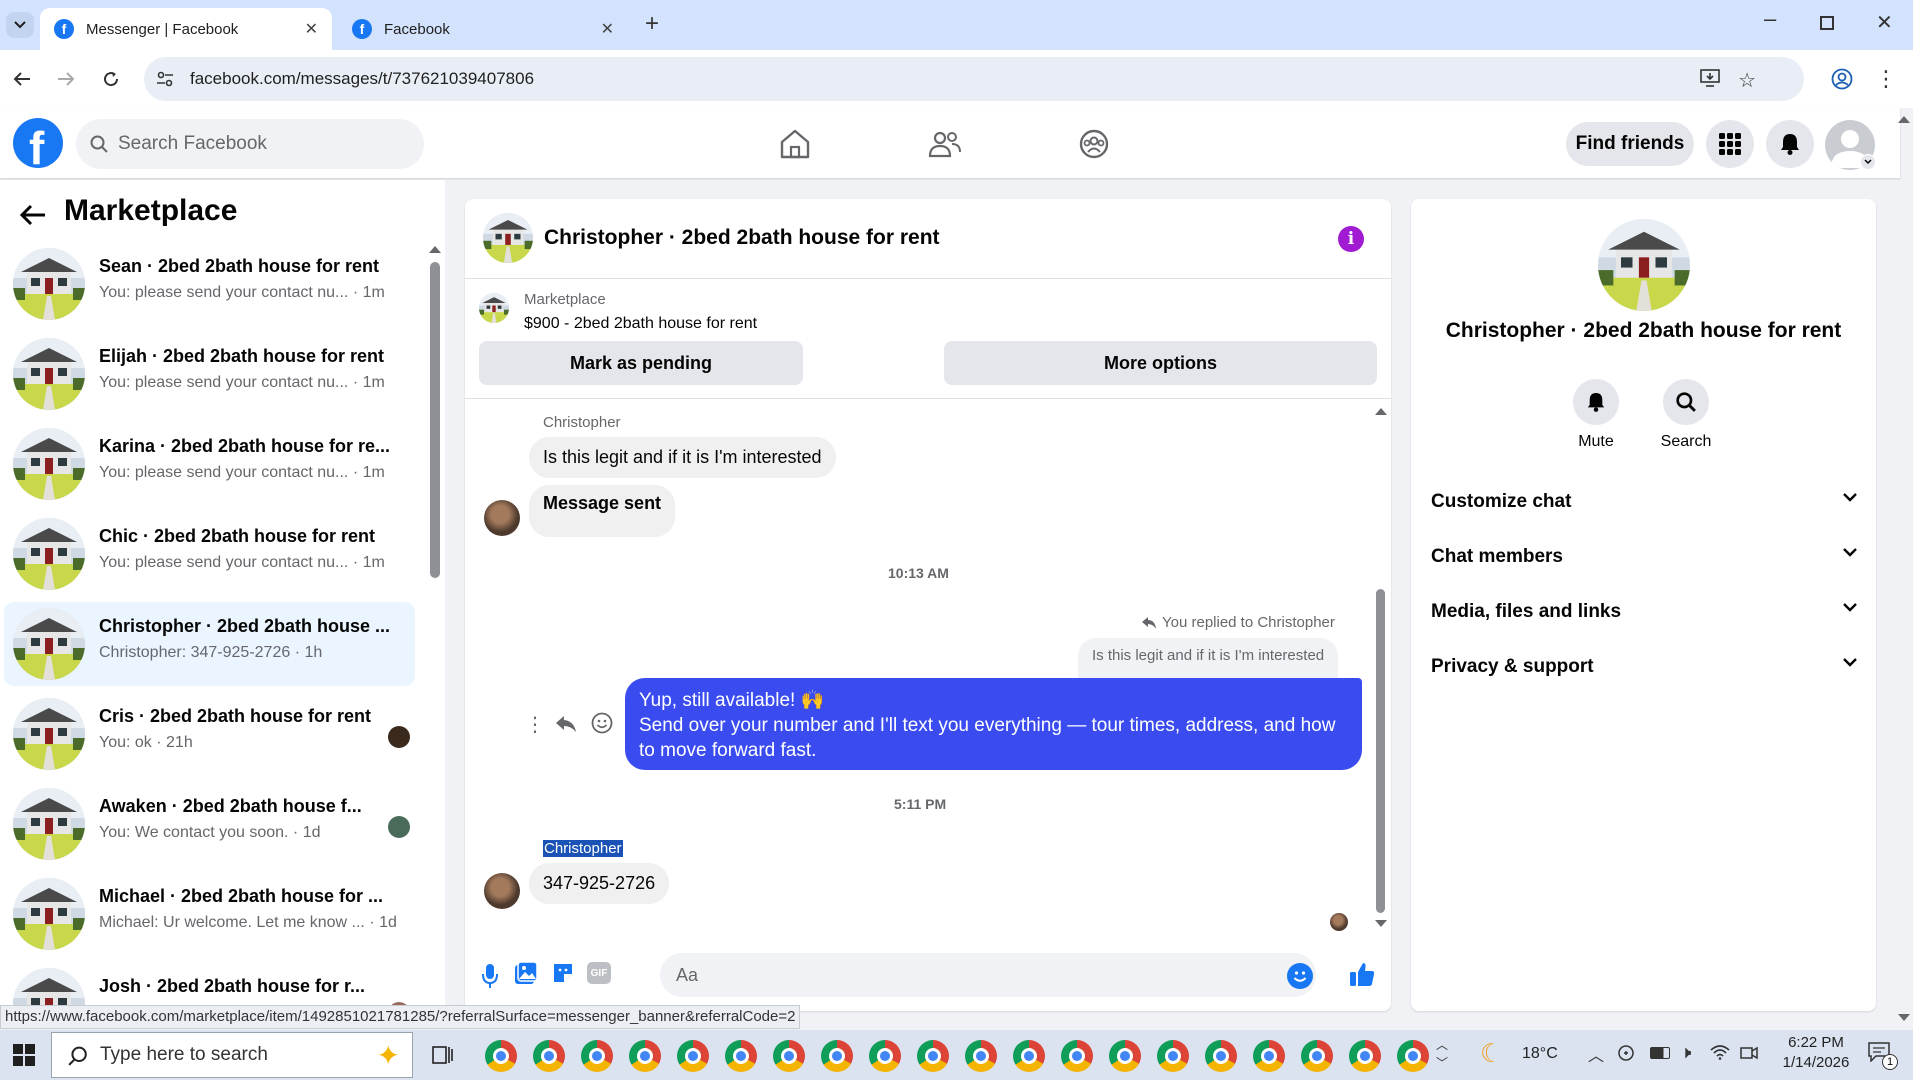 This screenshot has width=1913, height=1080. What do you see at coordinates (1868, 162) in the screenshot?
I see `account-chevron-down-icon` at bounding box center [1868, 162].